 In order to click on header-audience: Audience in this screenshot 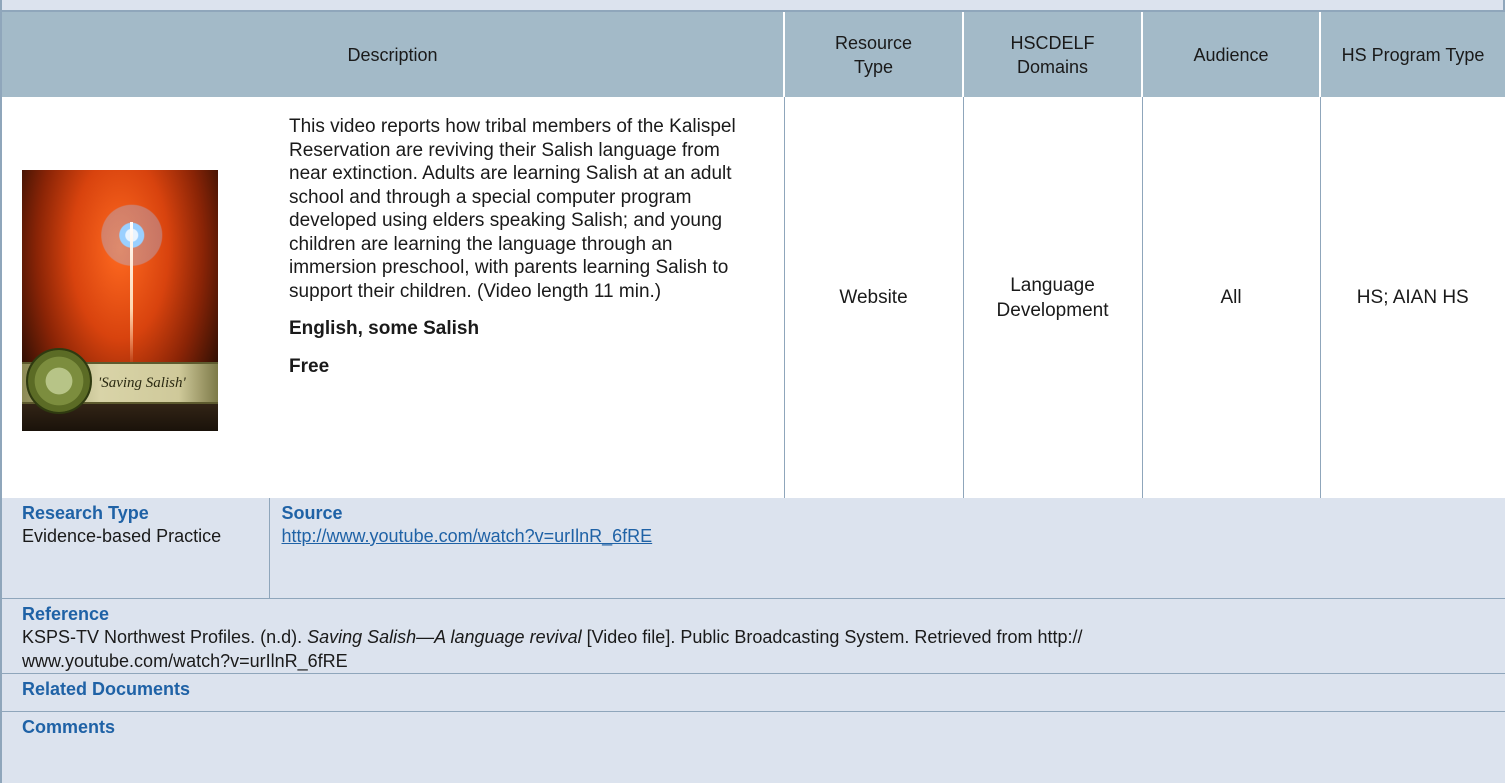, I will do `click(1231, 53)`.